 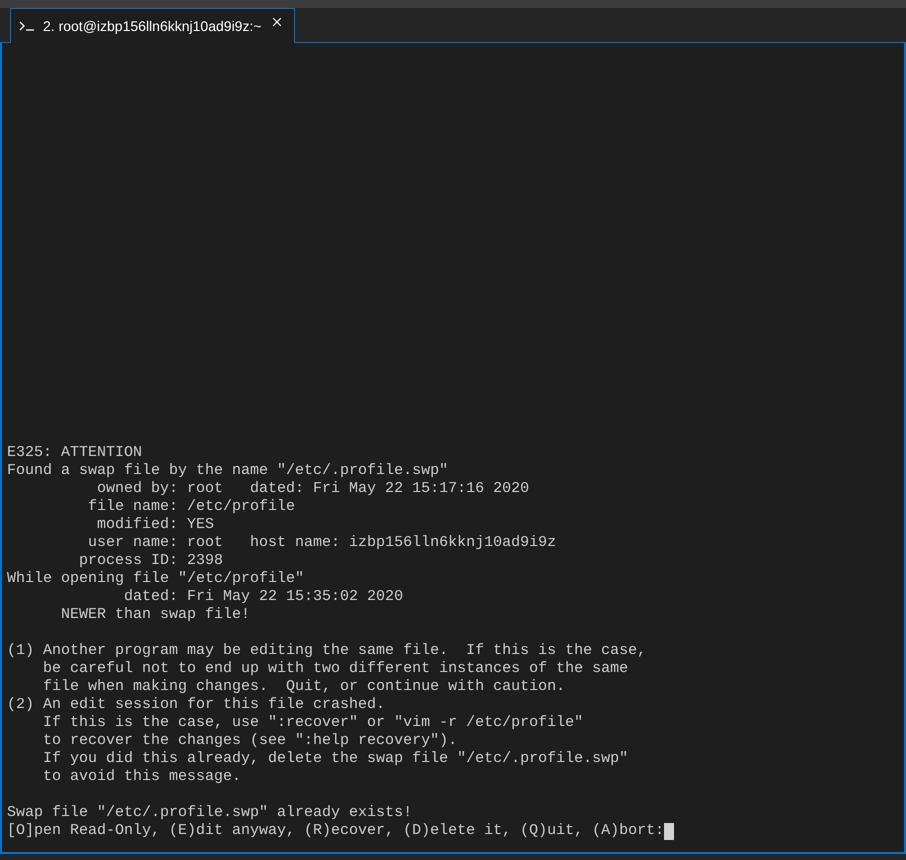 What do you see at coordinates (151, 561) in the screenshot?
I see `terminal-line: process ID: 2398` at bounding box center [151, 561].